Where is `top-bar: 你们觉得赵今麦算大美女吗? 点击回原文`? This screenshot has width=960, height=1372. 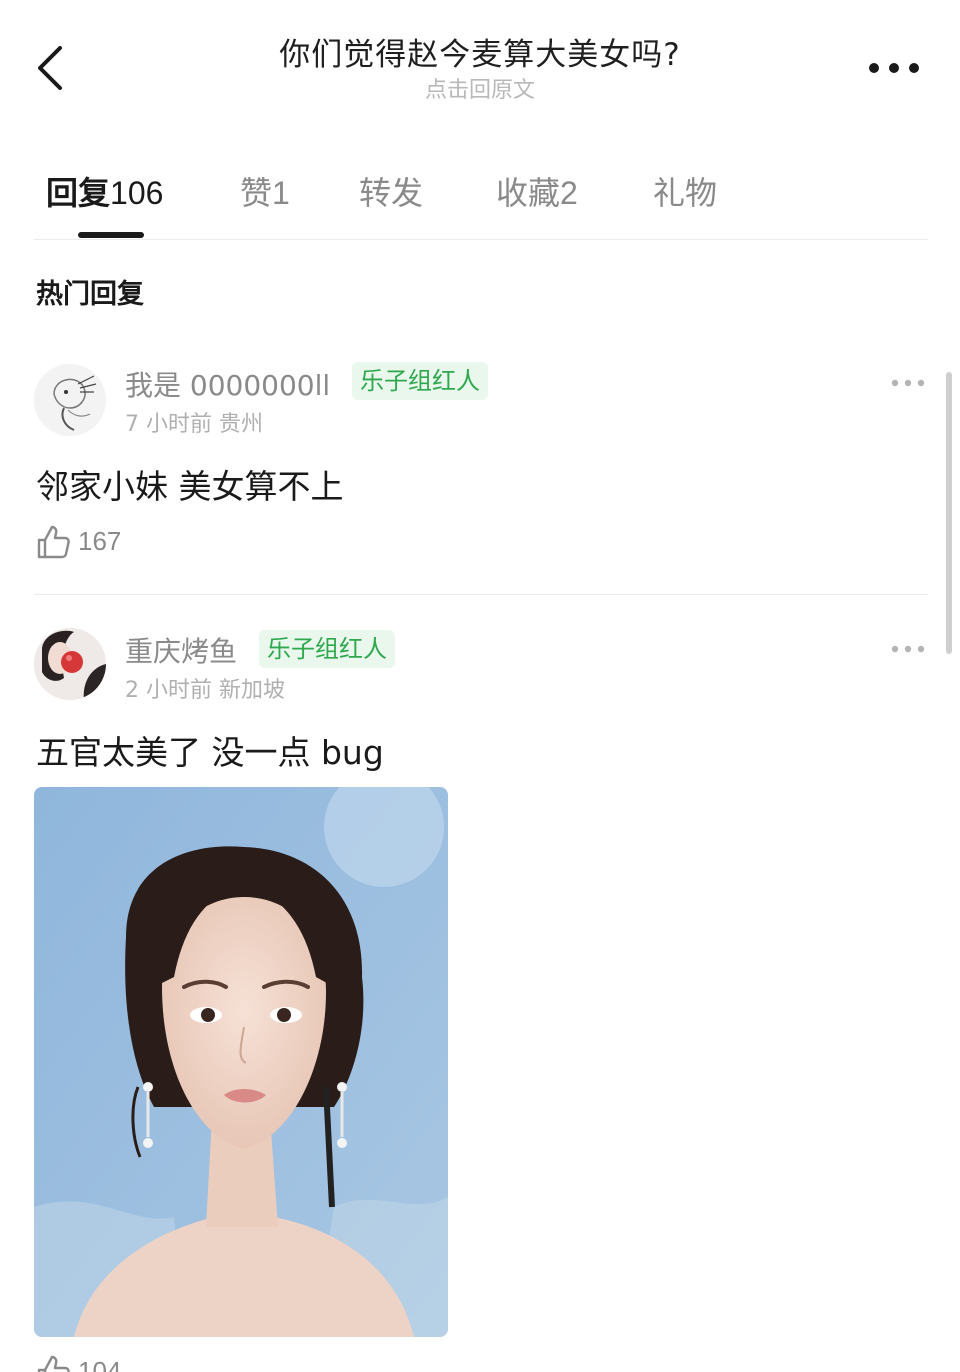 top-bar: 你们觉得赵今麦算大美女吗? 点击回原文 is located at coordinates (480, 60).